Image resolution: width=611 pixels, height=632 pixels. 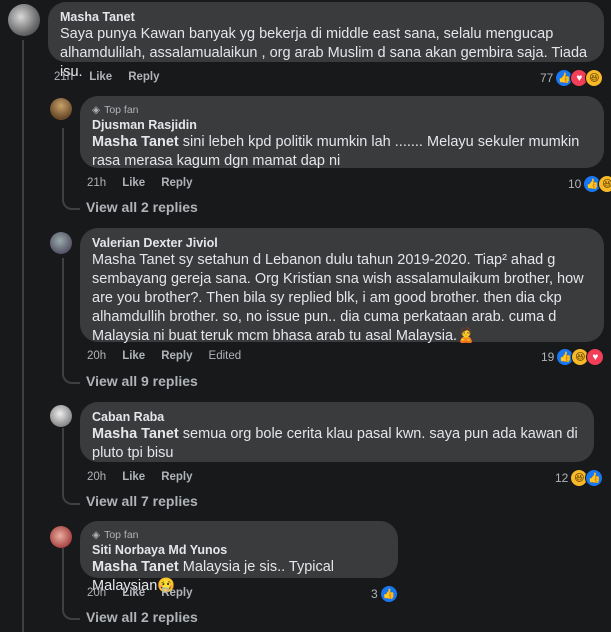 I want to click on reaction-summary: 77 👍 ♥ 😆, so click(x=572, y=78).